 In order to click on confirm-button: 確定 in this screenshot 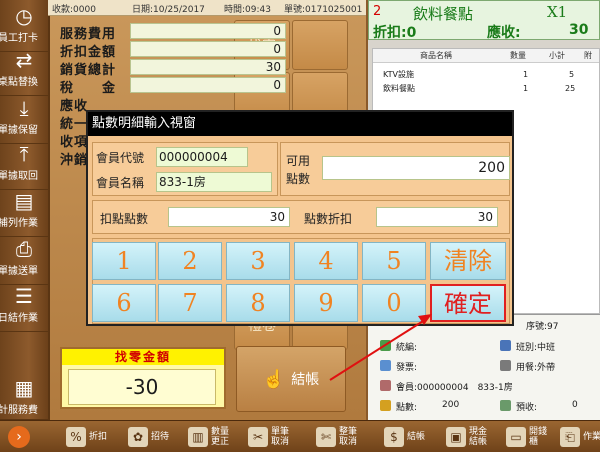, I will do `click(468, 303)`.